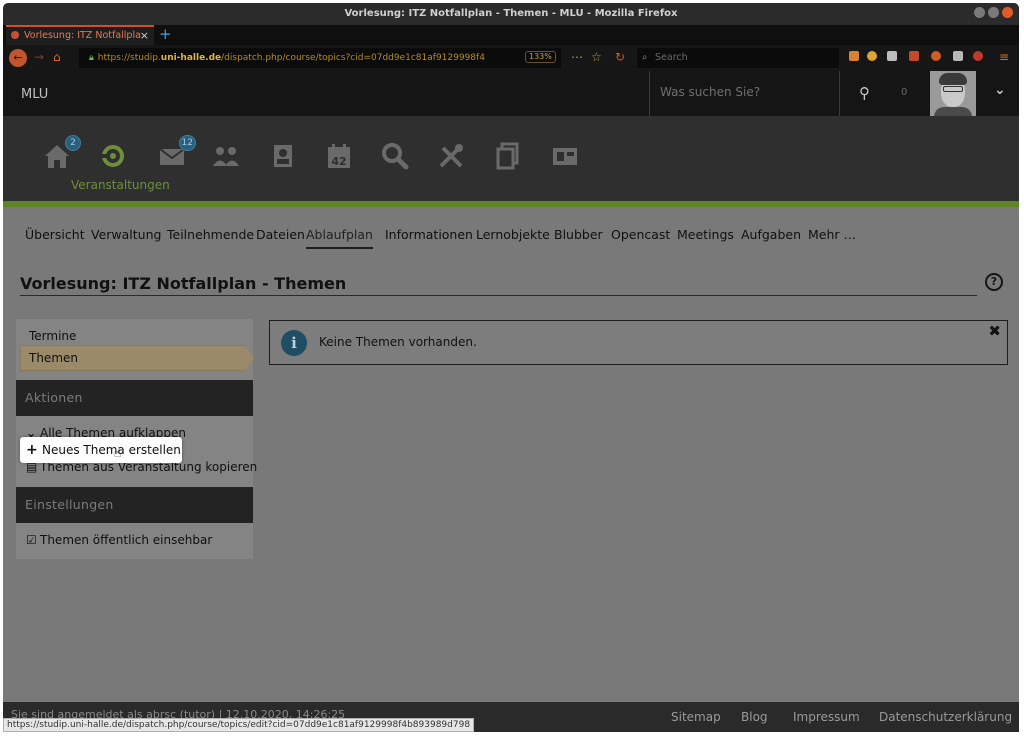 The width and height of the screenshot is (1024, 738). I want to click on tab-blubber: Blubber, so click(578, 234).